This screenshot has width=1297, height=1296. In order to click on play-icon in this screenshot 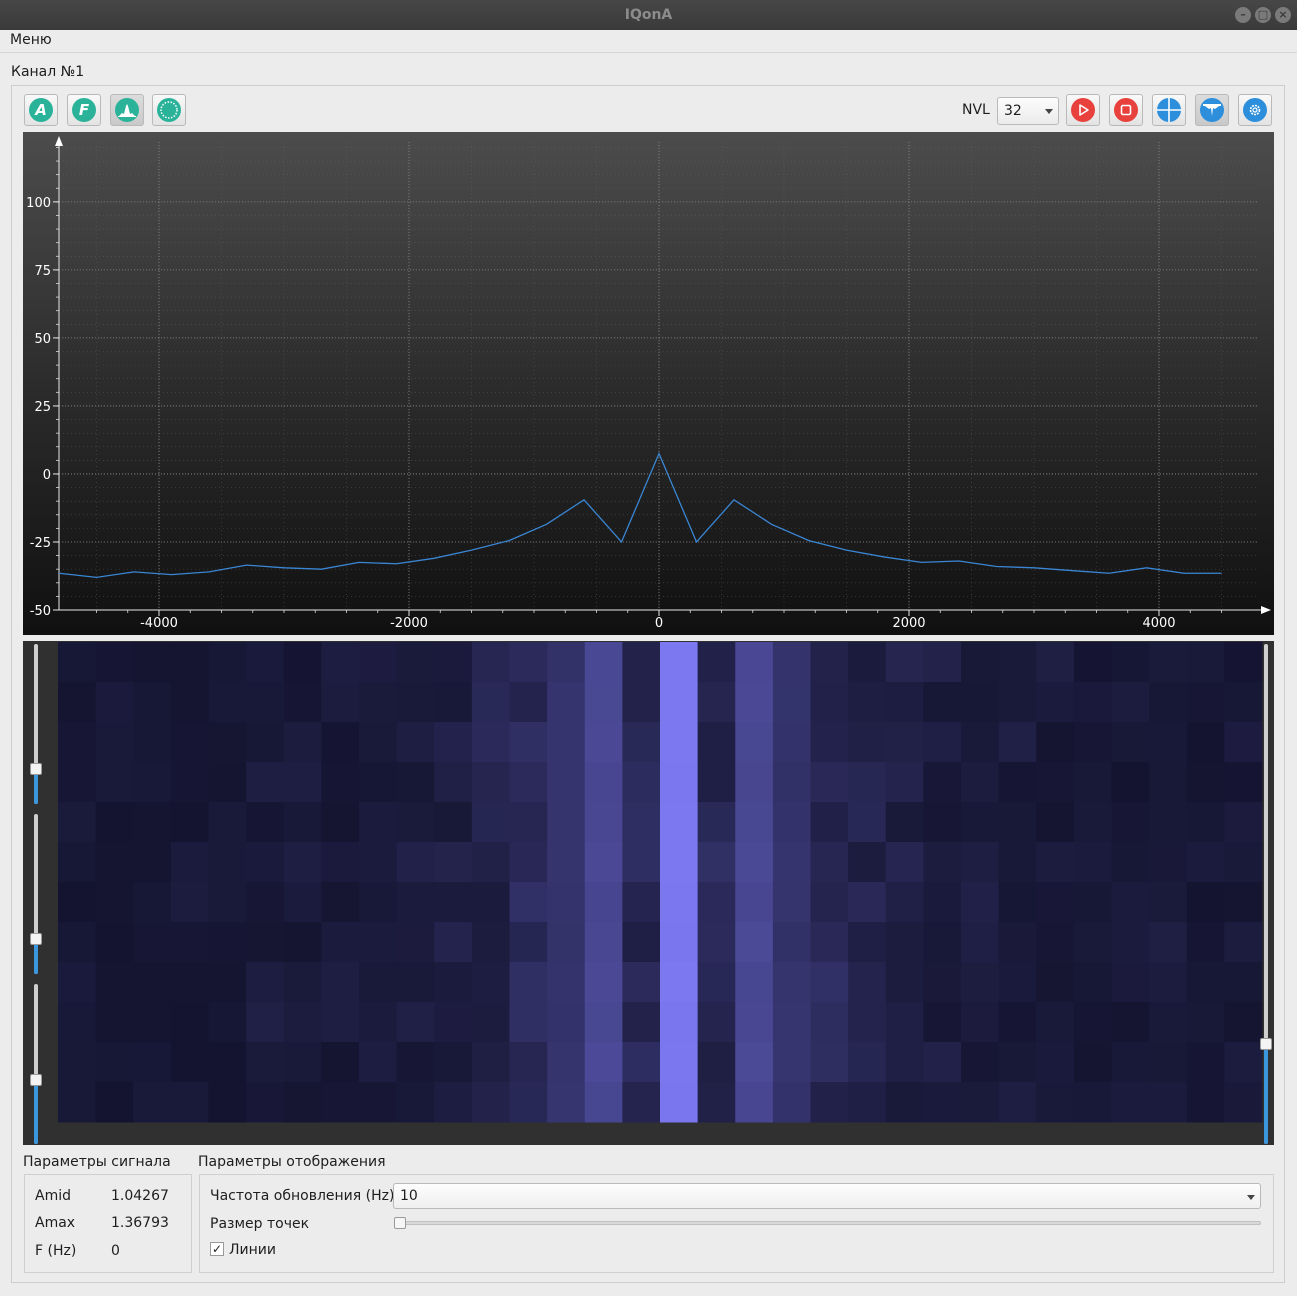, I will do `click(1083, 110)`.